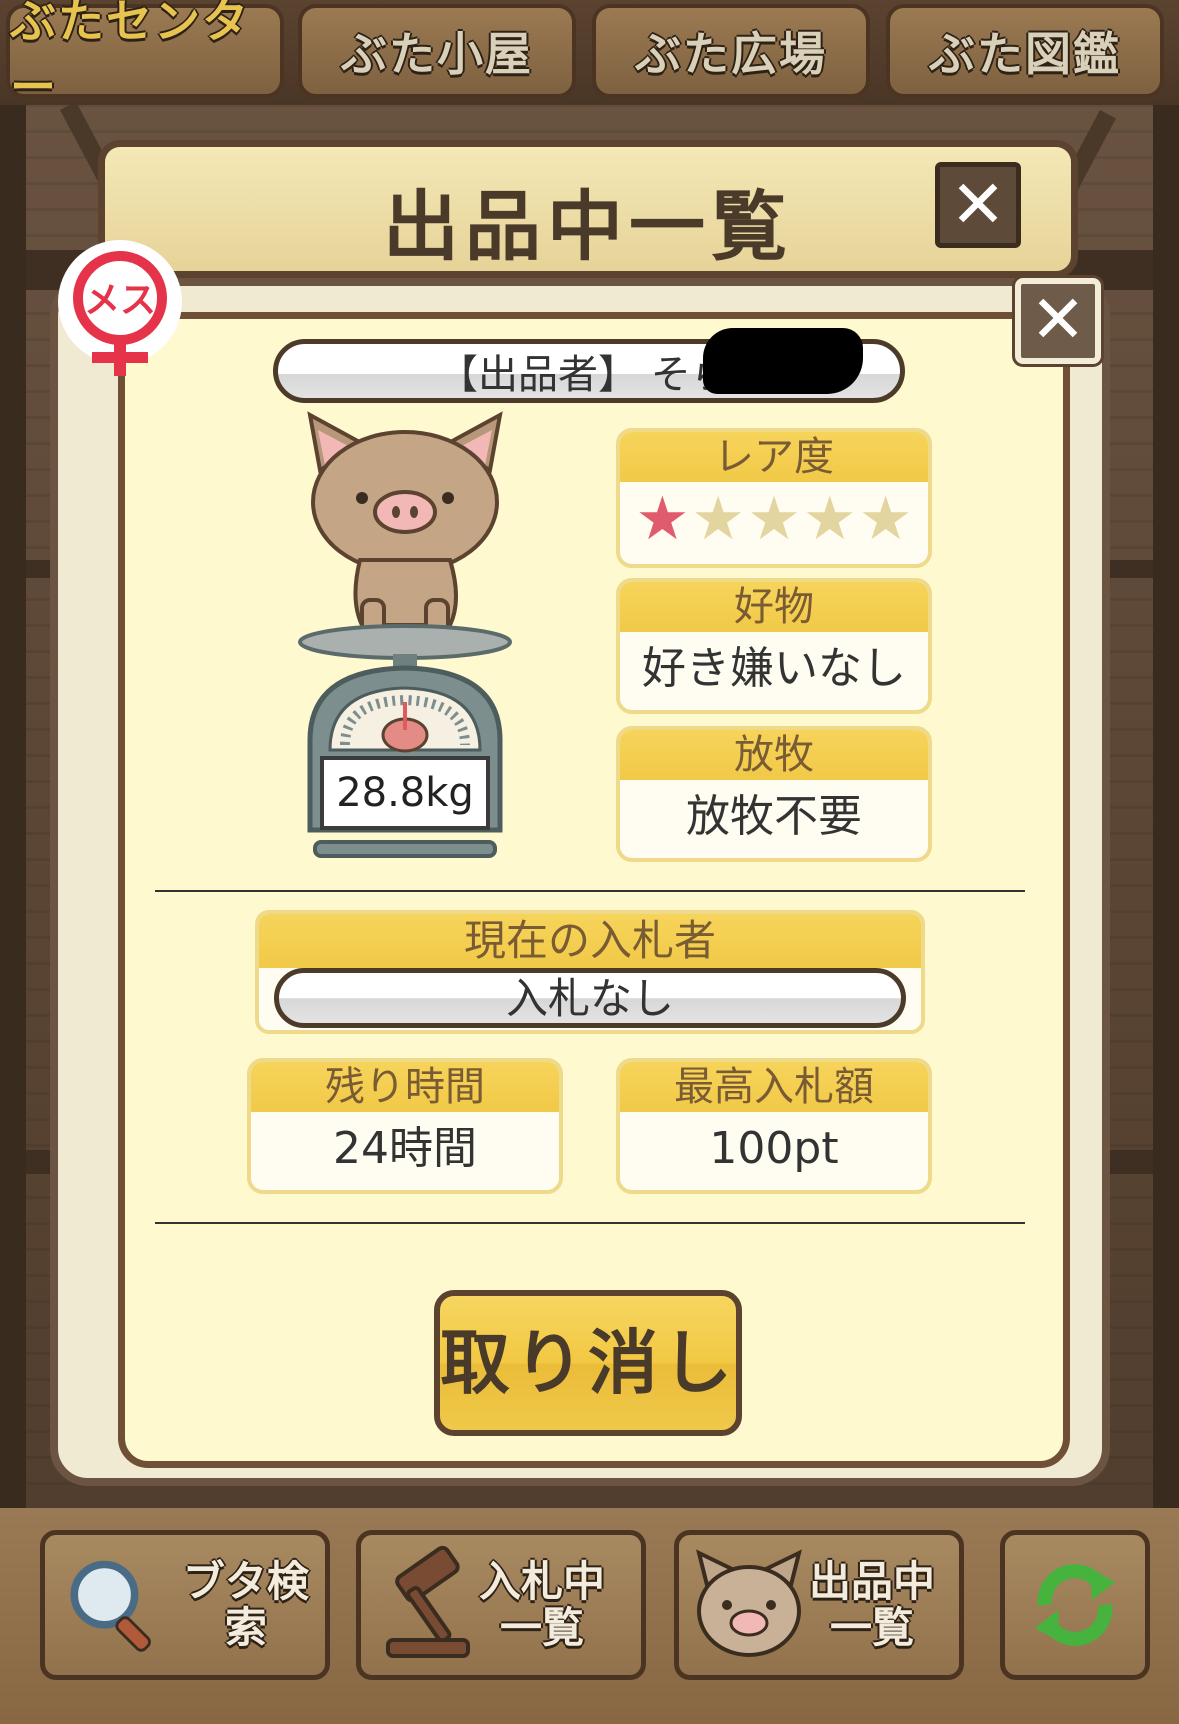 The image size is (1179, 1724). Describe the element at coordinates (245, 1604) in the screenshot. I see `search-label: ブタ検索` at that location.